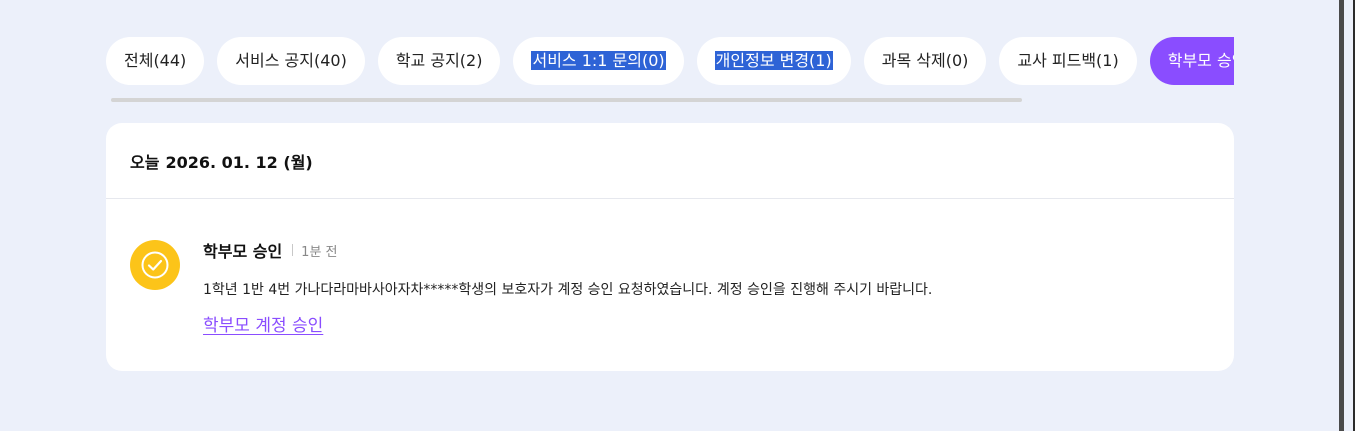 Image resolution: width=1355 pixels, height=431 pixels. What do you see at coordinates (263, 323) in the screenshot?
I see `parent-account-approval-link: 학부모 계정 승인` at bounding box center [263, 323].